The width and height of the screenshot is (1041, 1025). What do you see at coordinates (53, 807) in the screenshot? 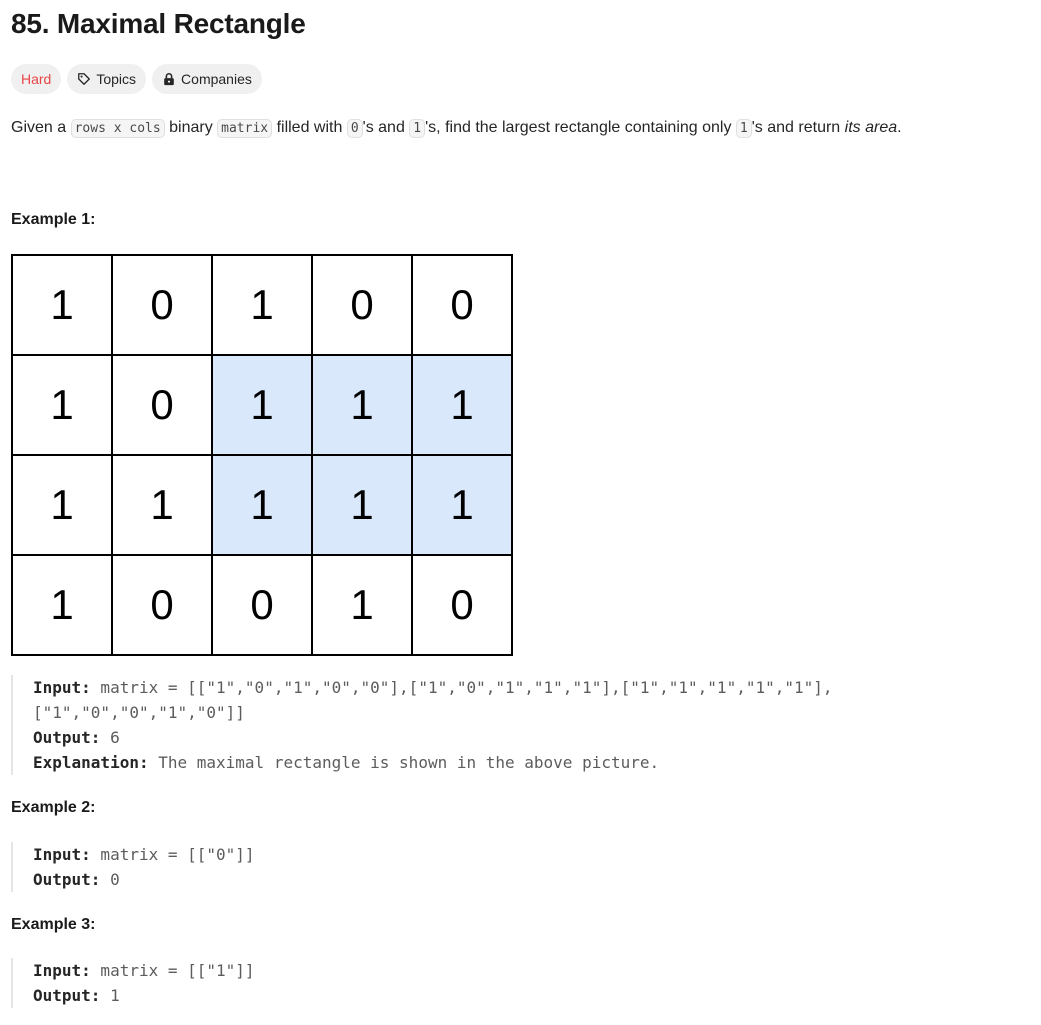
I see `example-2-heading: Example 2:` at bounding box center [53, 807].